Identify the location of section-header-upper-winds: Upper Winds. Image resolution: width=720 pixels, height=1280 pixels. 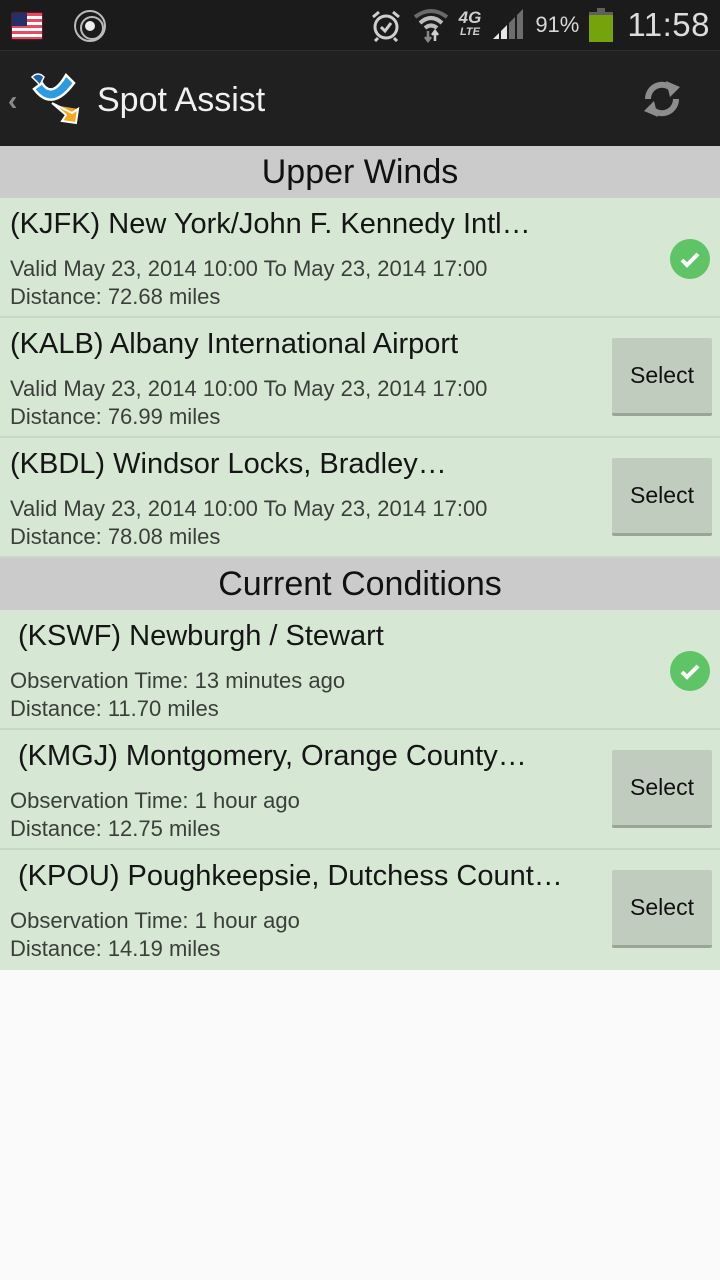
(360, 172).